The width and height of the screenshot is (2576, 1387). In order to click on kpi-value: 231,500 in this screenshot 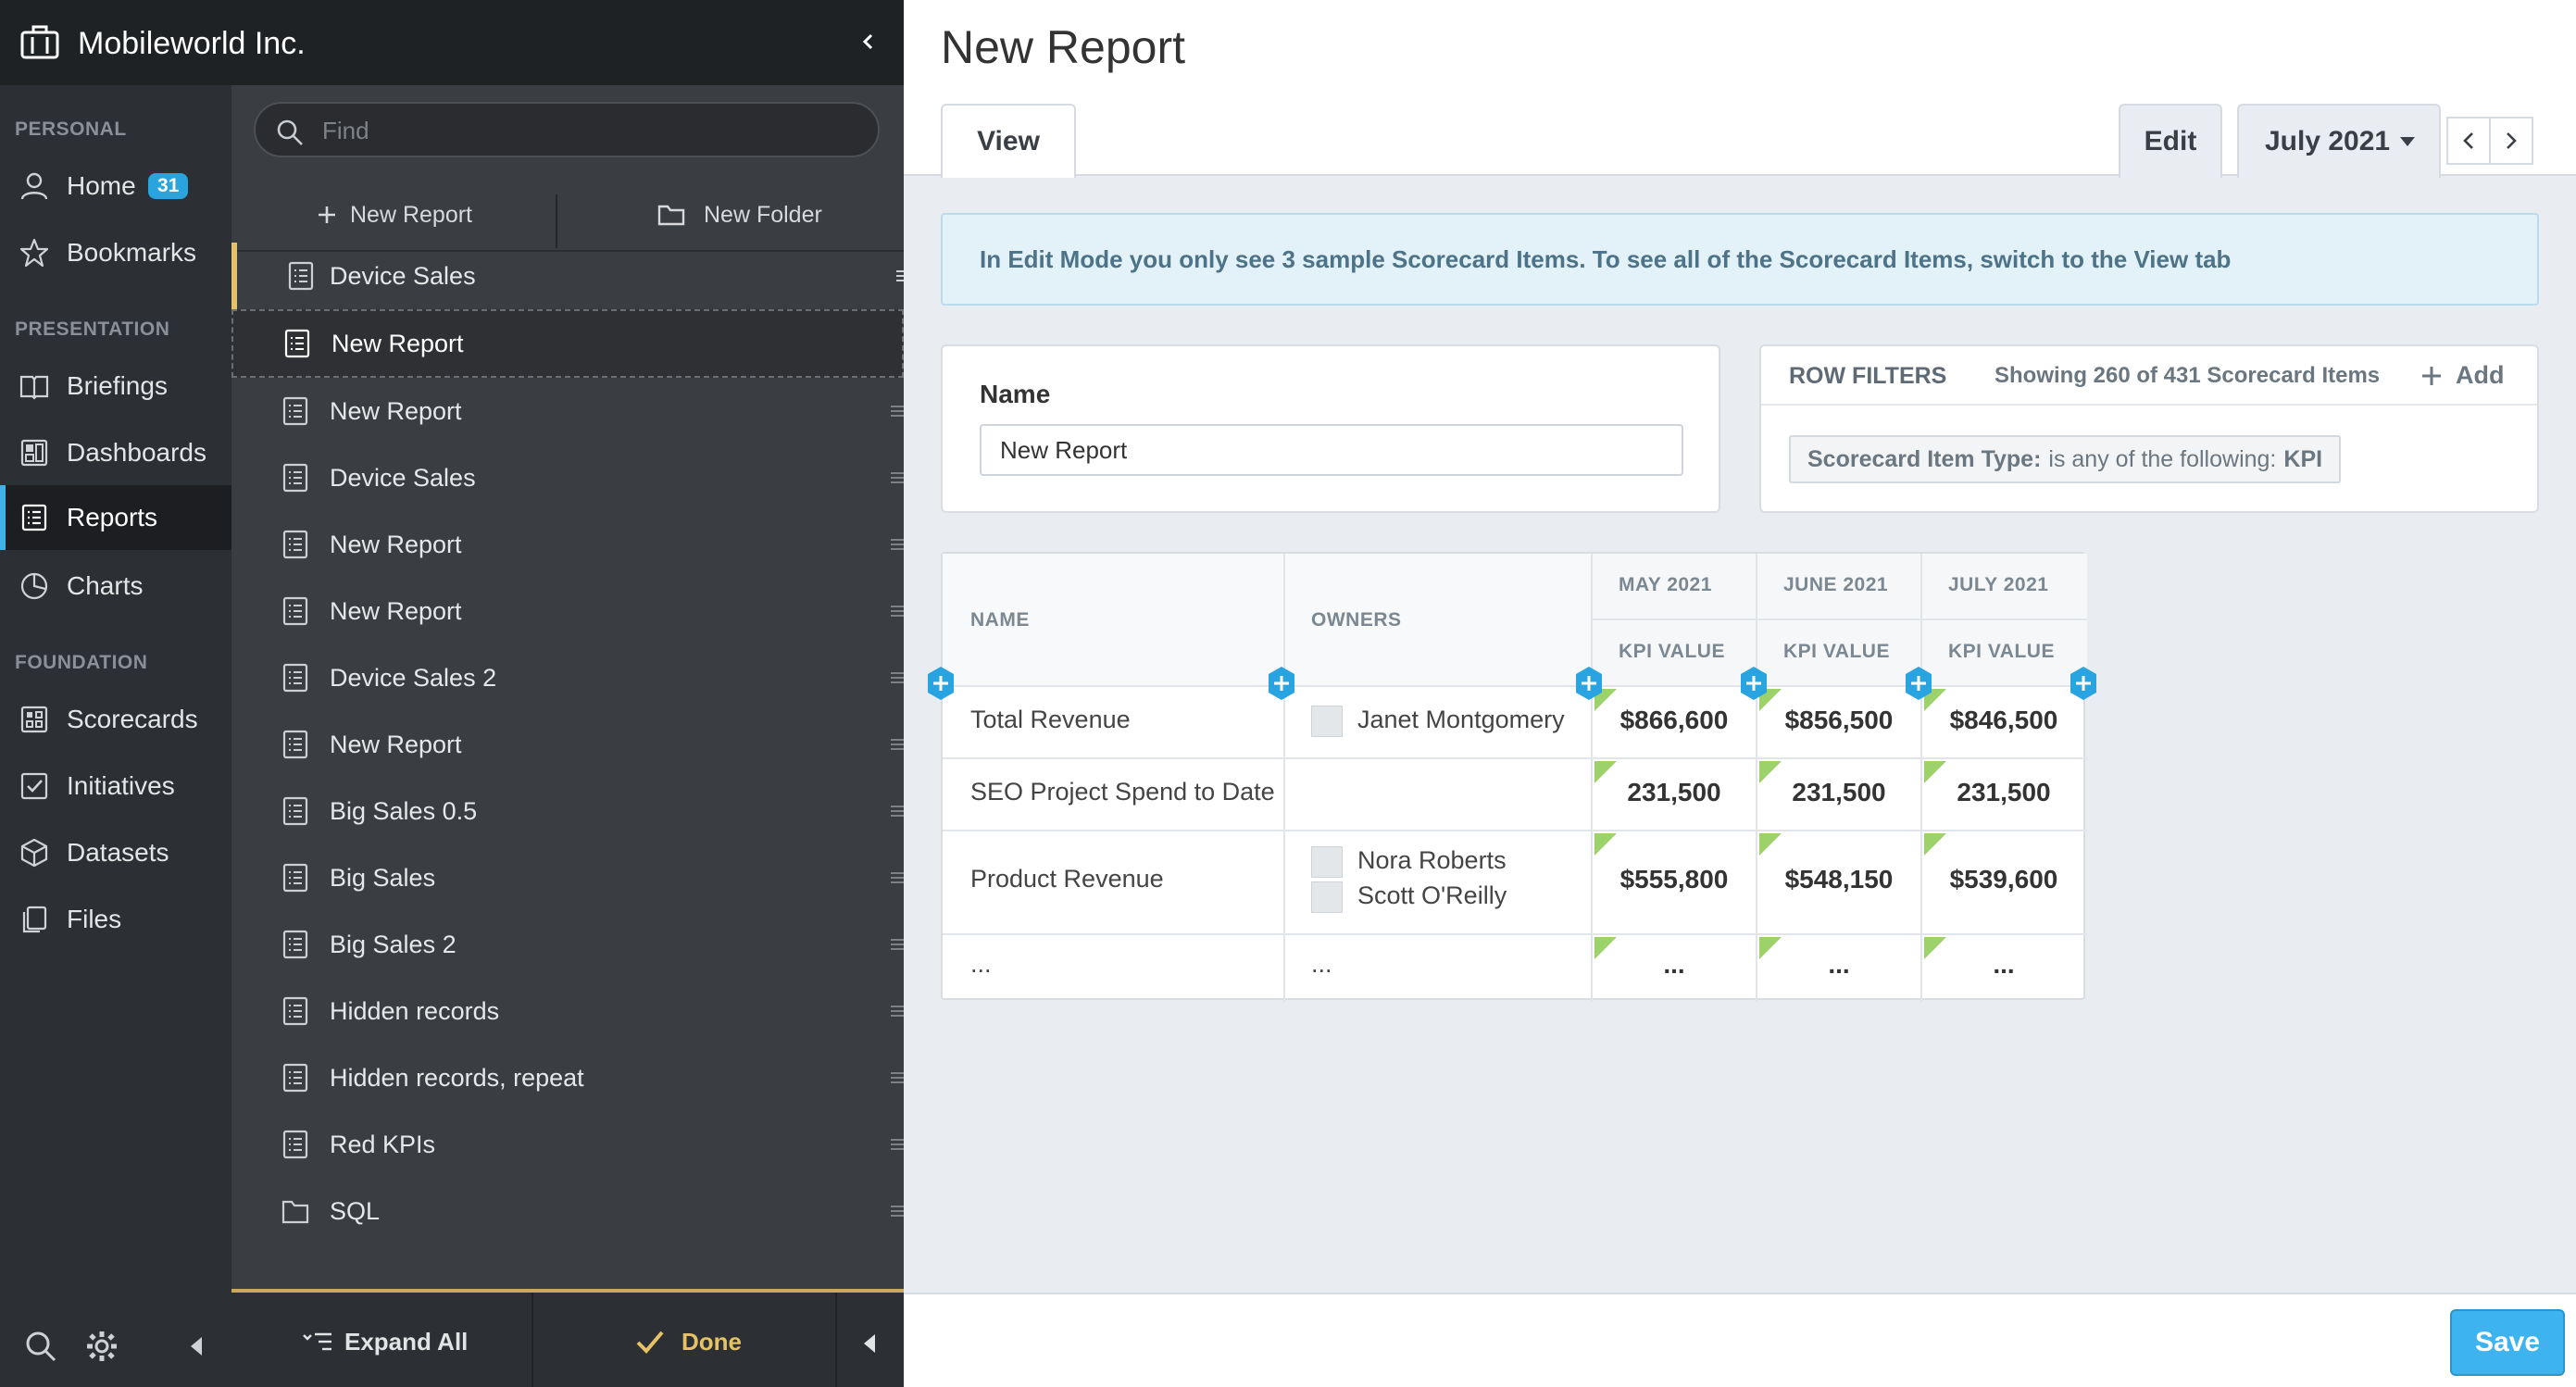, I will do `click(2004, 792)`.